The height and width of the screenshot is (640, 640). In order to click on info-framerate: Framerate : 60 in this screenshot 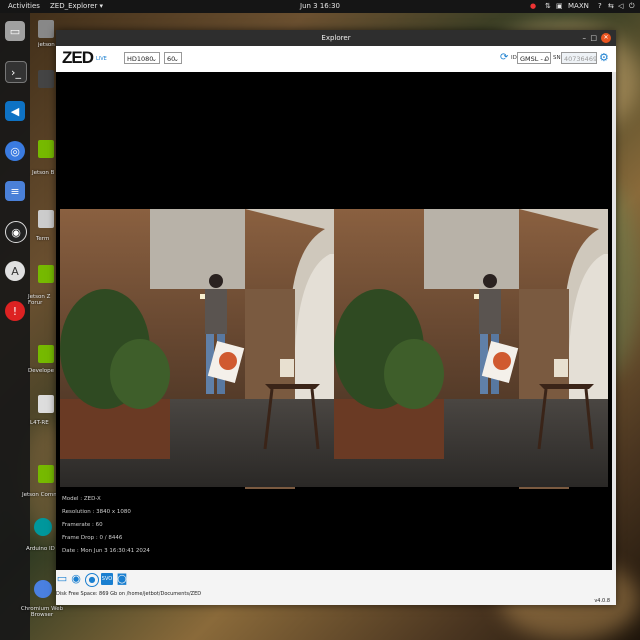, I will do `click(82, 525)`.